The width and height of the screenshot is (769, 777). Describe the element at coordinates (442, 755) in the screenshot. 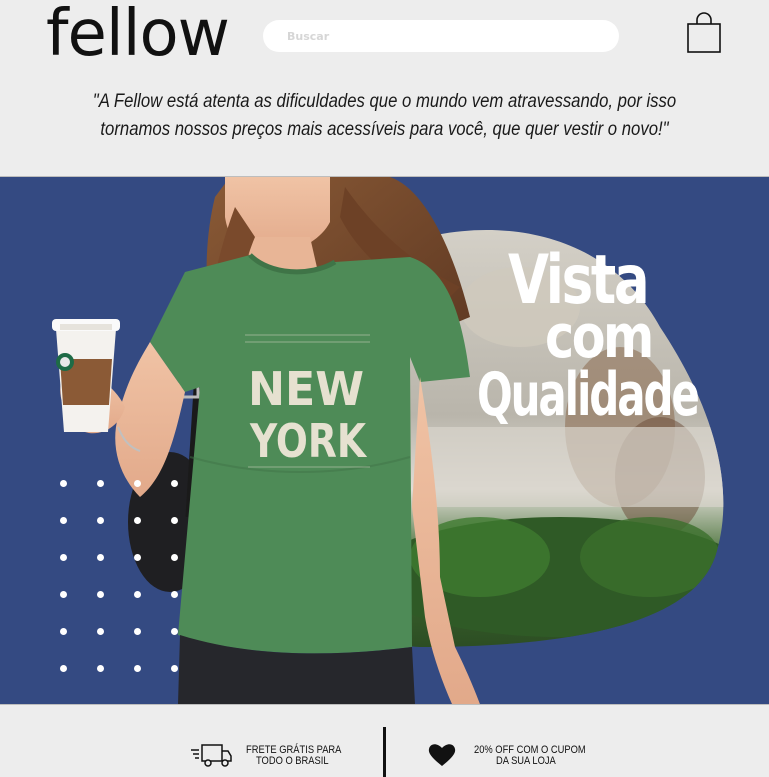

I see `heart-icon` at that location.